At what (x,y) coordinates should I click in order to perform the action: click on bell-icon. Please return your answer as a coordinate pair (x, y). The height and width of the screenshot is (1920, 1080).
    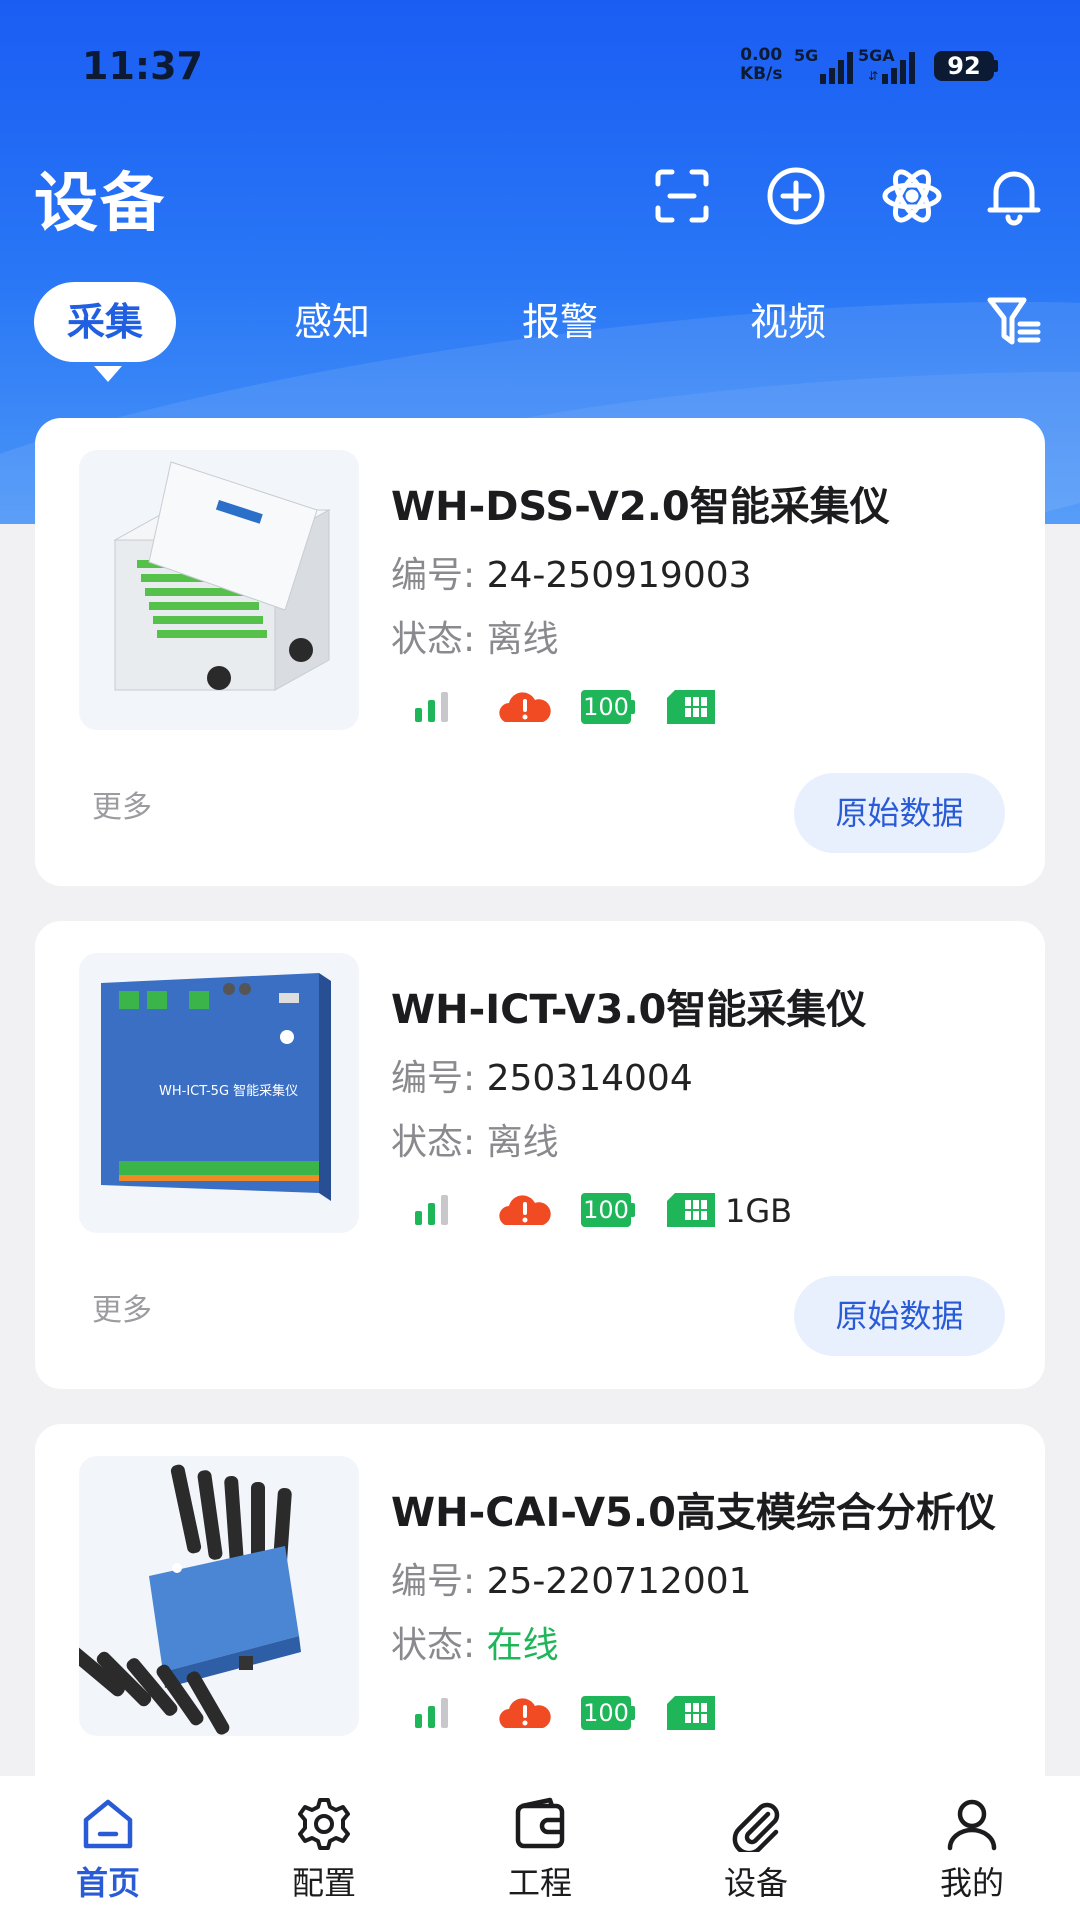
    Looking at the image, I should click on (1014, 196).